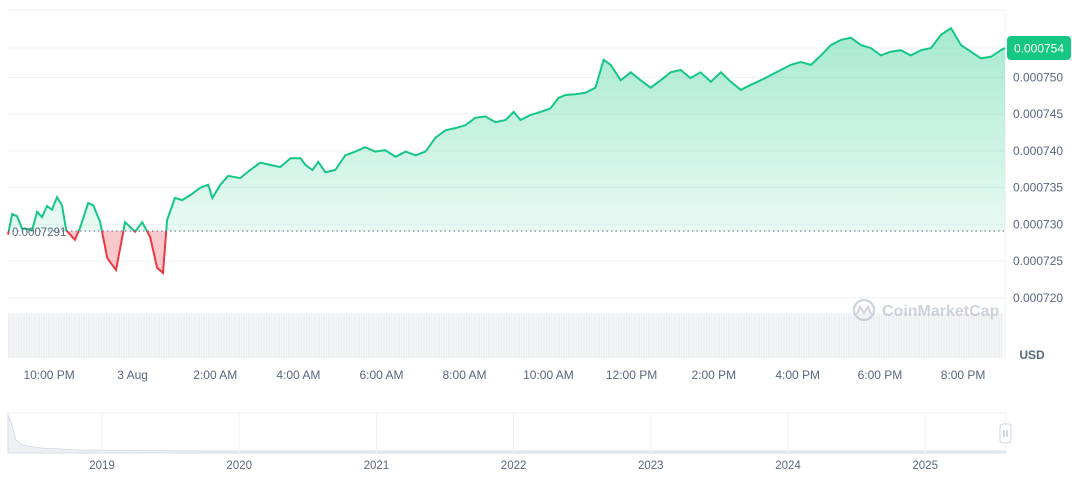  Describe the element at coordinates (132, 375) in the screenshot. I see `x-tick-label: 3 Aug` at that location.